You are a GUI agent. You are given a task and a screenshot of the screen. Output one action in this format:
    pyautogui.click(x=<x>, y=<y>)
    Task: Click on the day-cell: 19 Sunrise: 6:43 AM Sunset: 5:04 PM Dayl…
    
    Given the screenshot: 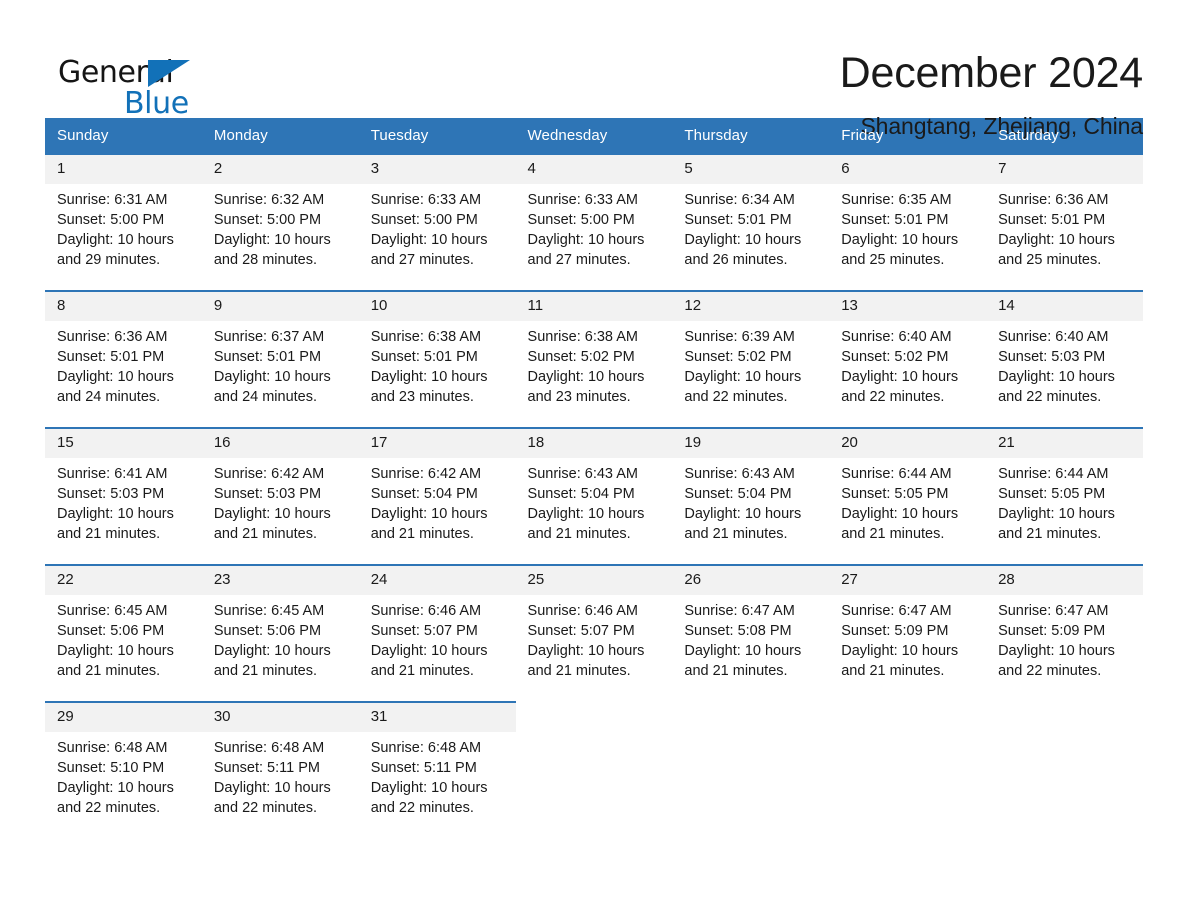 What is the action you would take?
    pyautogui.click(x=751, y=496)
    